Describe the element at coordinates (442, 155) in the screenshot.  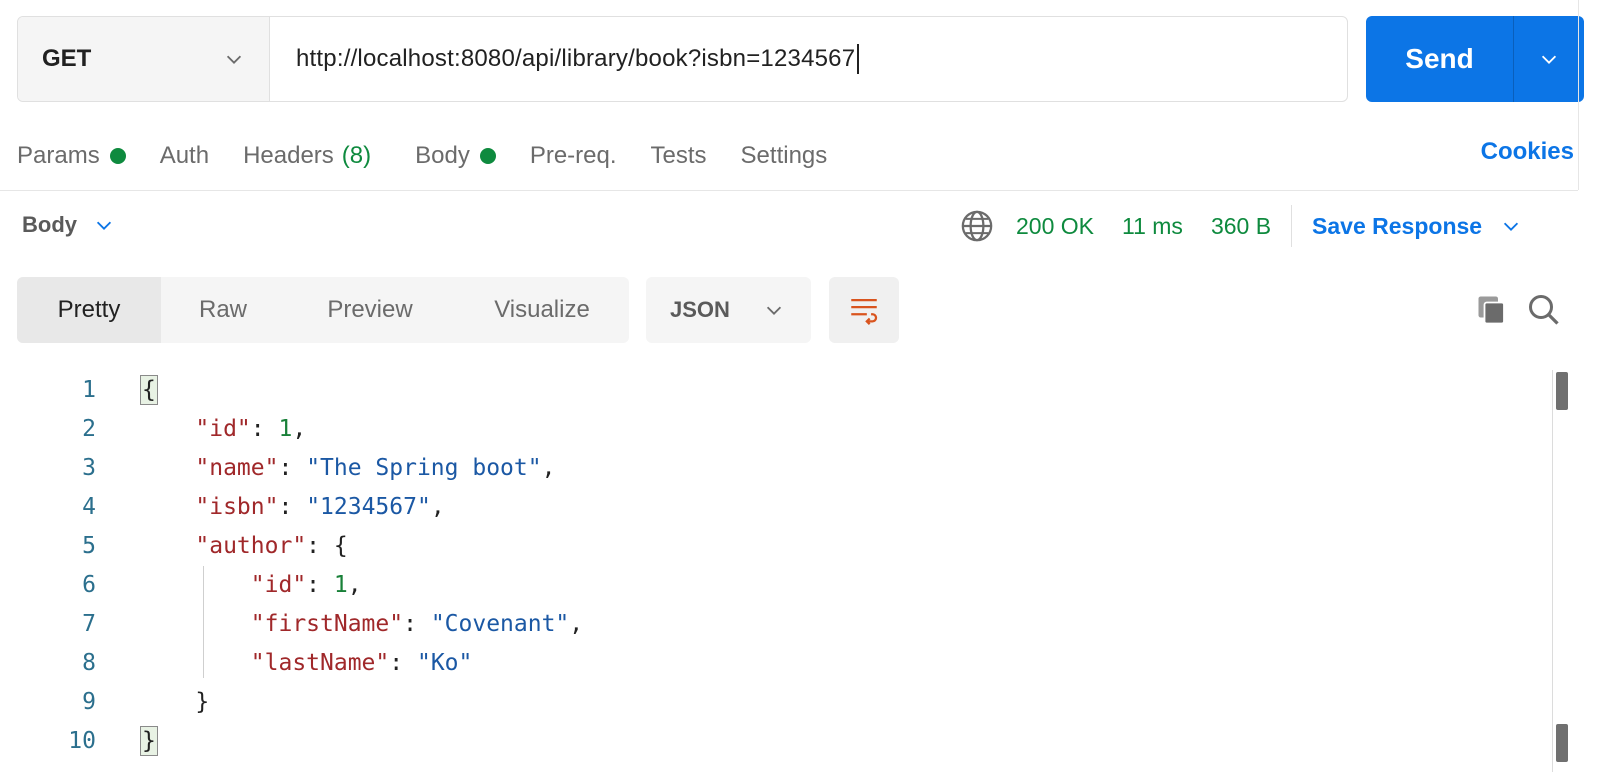
I see `tab-label: Body` at that location.